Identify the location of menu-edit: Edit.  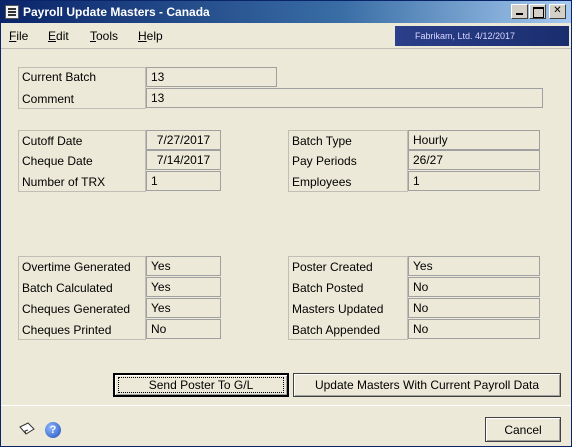
(58, 36).